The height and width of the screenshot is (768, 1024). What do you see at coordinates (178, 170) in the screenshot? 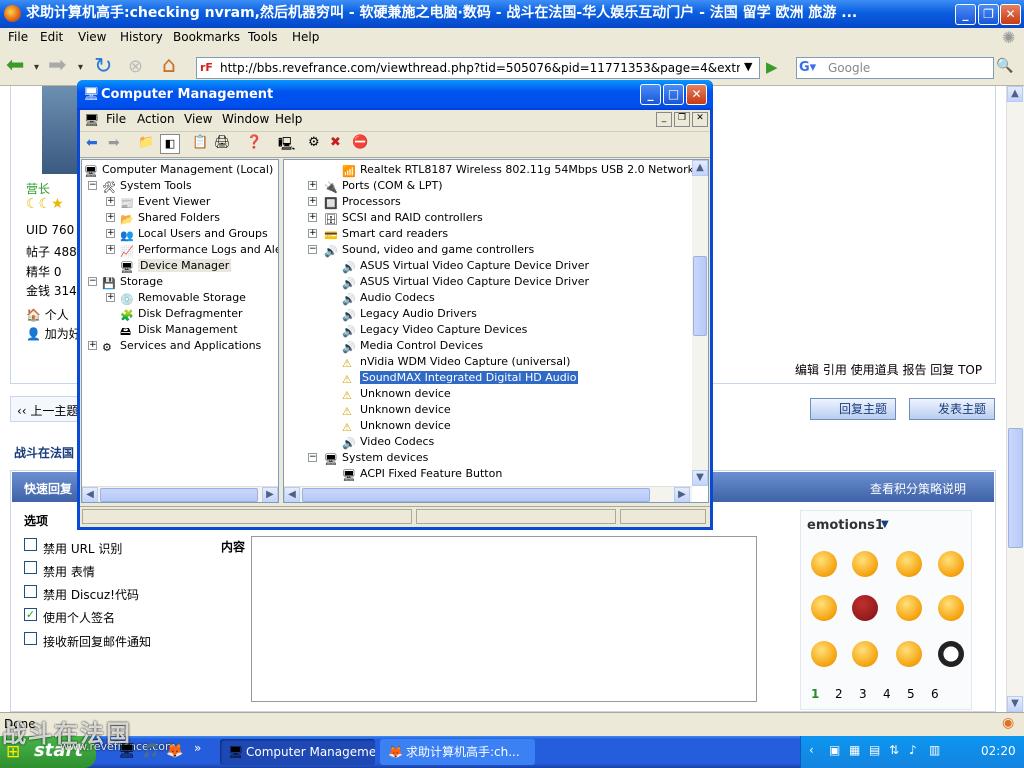
I see `tree-item-computer-management: 🖥 Computer Management (Local)` at bounding box center [178, 170].